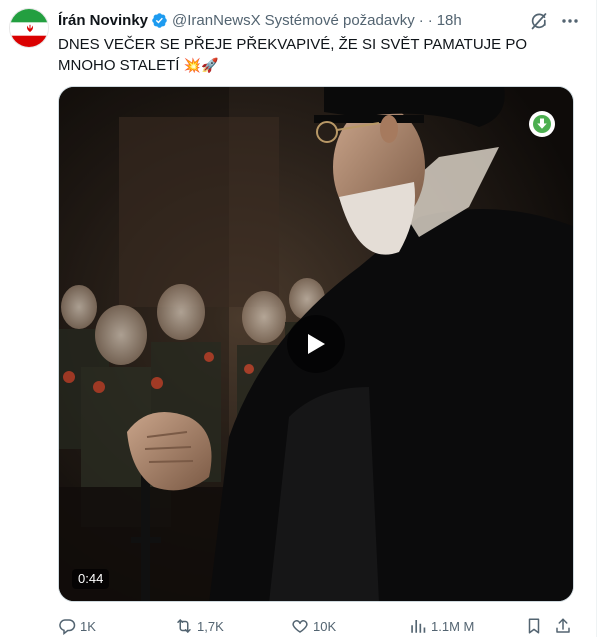 The image size is (602, 637). Describe the element at coordinates (210, 626) in the screenshot. I see `repost-count: 1,7K` at that location.